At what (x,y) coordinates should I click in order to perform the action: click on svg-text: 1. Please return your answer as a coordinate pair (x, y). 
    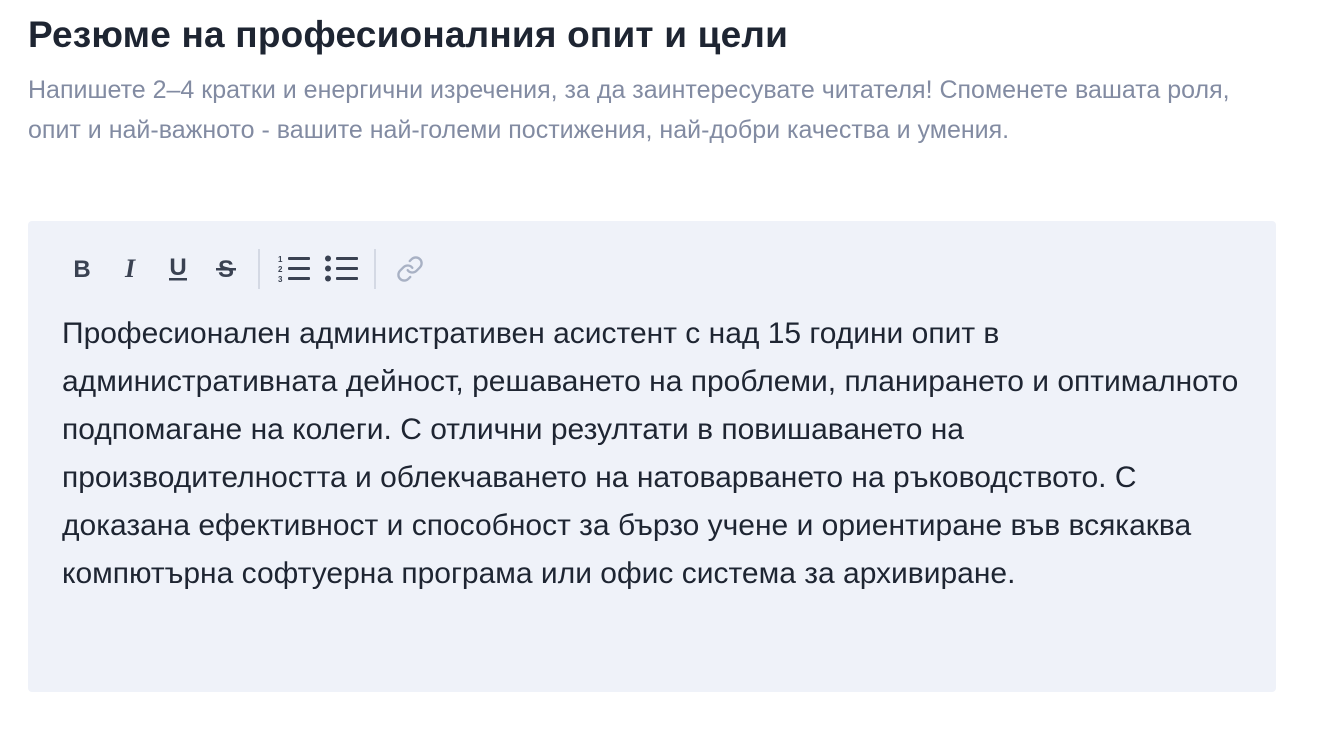
    Looking at the image, I should click on (280, 259).